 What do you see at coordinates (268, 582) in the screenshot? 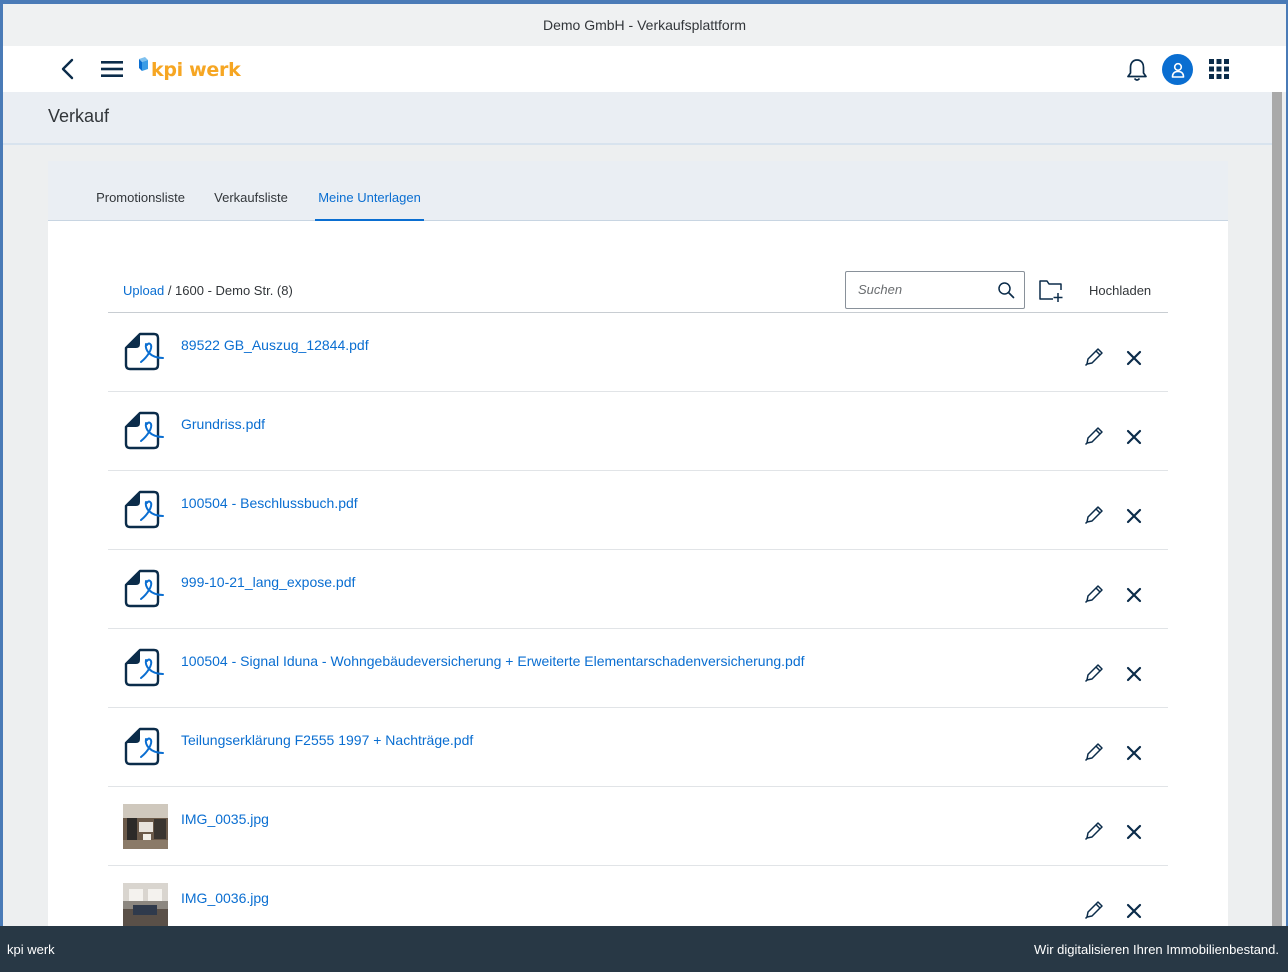
I see `file-name-link: 999-10-21_lang_expose.pdf` at bounding box center [268, 582].